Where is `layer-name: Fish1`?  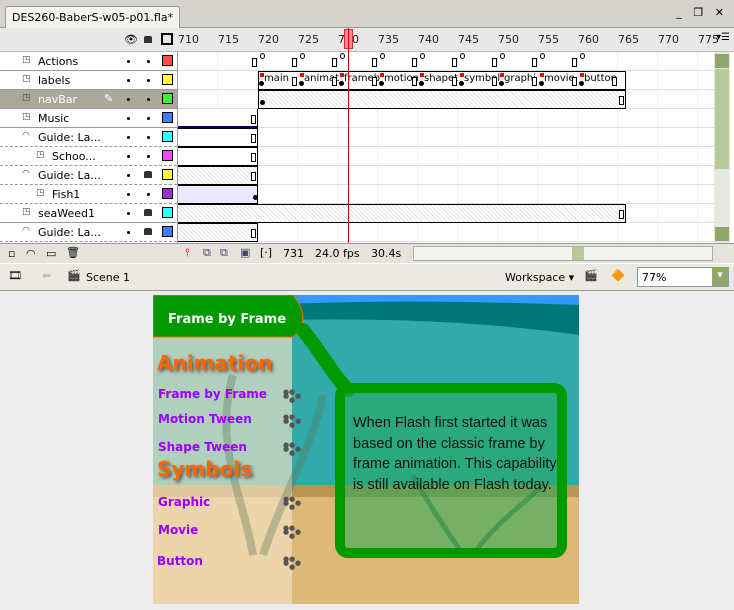 layer-name: Fish1 is located at coordinates (66, 194).